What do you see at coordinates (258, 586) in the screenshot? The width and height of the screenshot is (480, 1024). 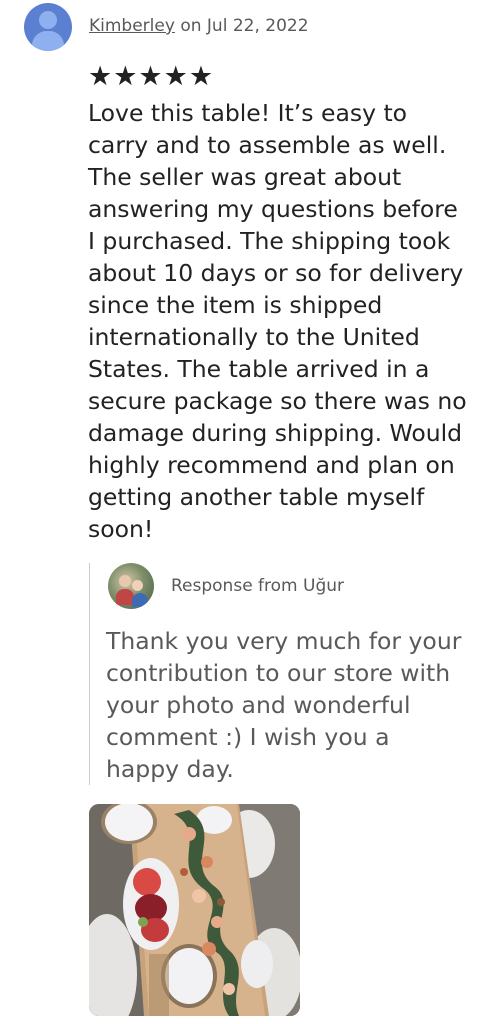 I see `response-label: Response from Uğur` at bounding box center [258, 586].